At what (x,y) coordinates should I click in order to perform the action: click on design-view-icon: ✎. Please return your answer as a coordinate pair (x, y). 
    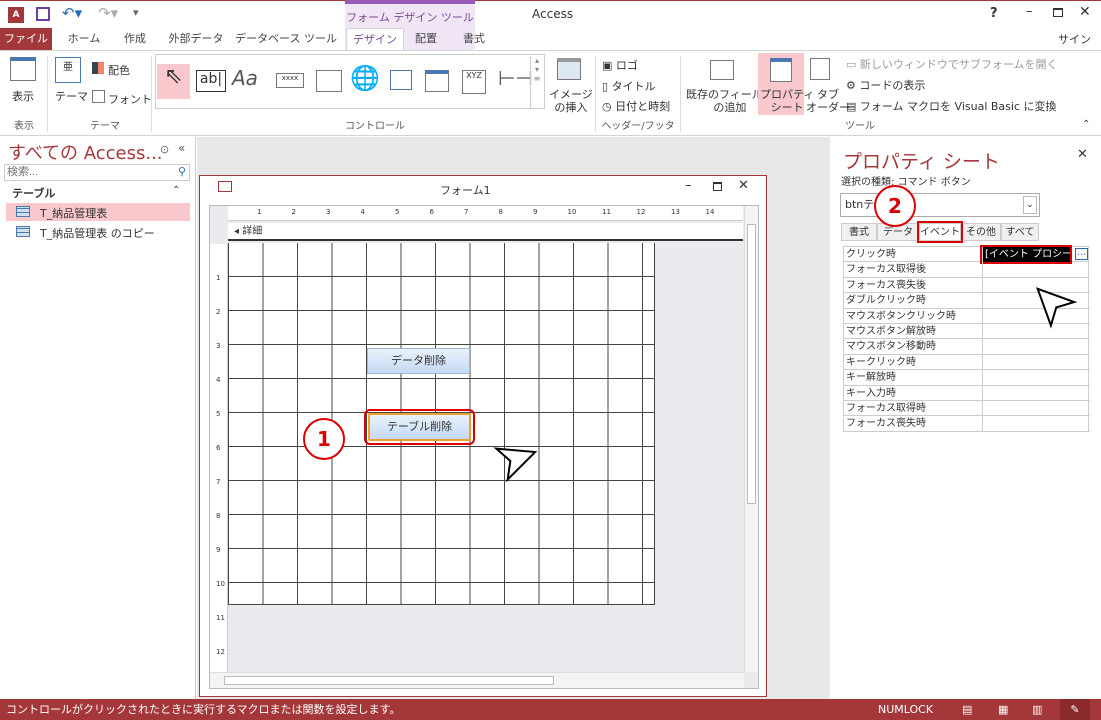
    Looking at the image, I should click on (1075, 709).